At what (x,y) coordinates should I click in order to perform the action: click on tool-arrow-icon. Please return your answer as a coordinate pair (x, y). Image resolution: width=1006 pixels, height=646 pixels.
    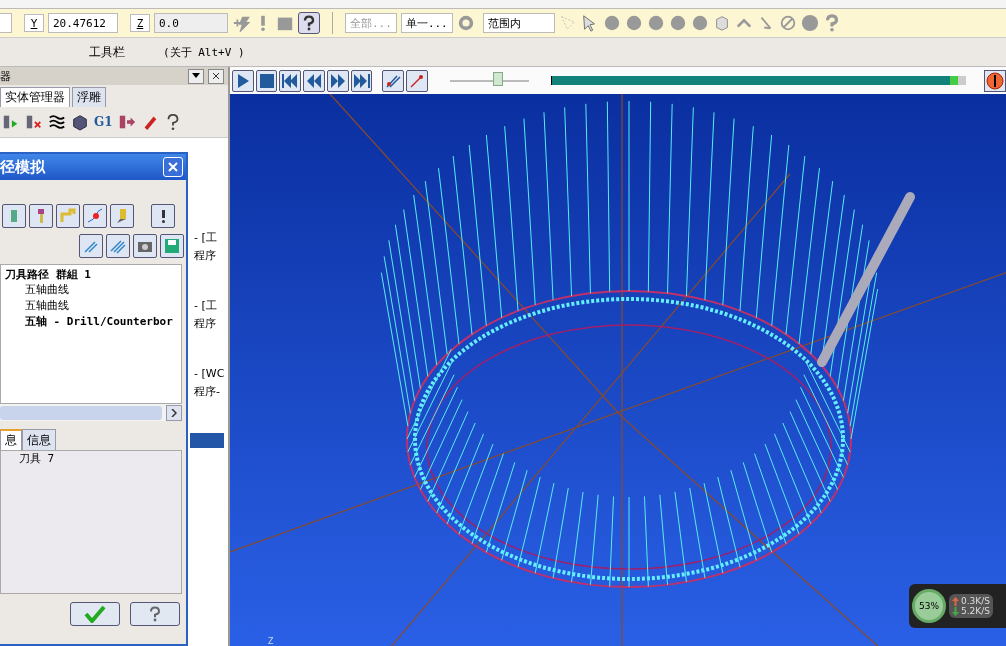
    Looking at the image, I should click on (126, 122).